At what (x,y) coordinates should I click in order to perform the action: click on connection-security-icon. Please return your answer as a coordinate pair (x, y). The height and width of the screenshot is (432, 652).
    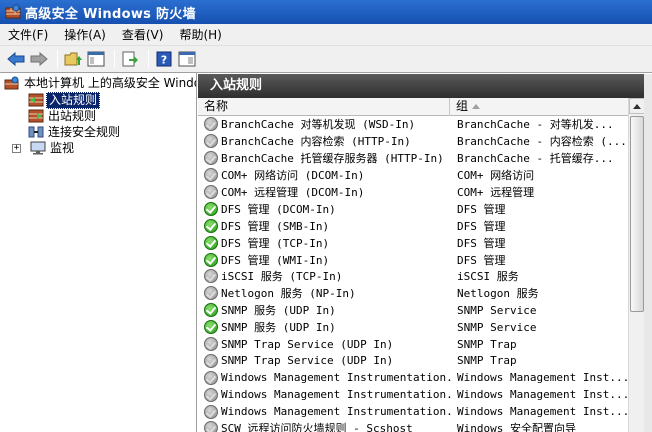
    Looking at the image, I should click on (36, 132).